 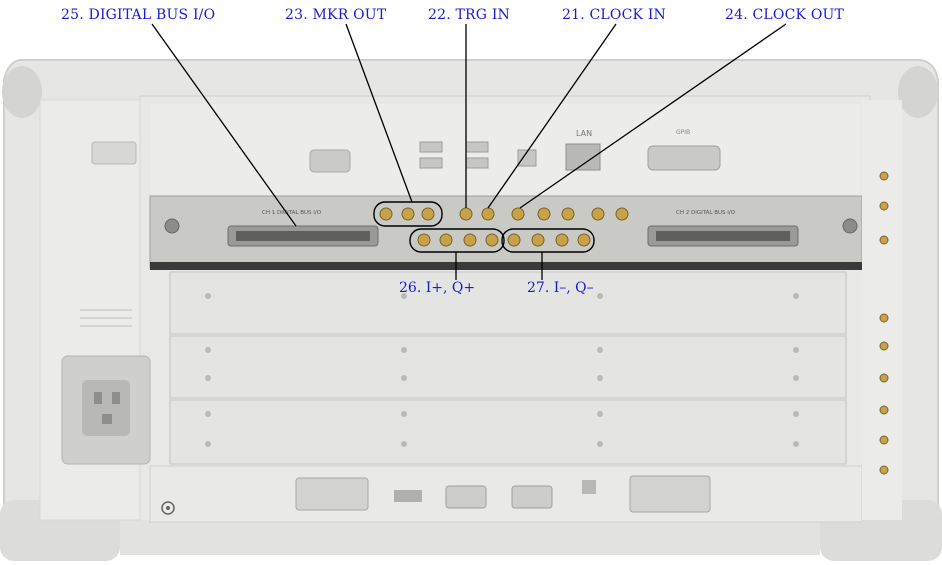 I want to click on top-io-area: LAN GPIB, so click(x=505, y=150).